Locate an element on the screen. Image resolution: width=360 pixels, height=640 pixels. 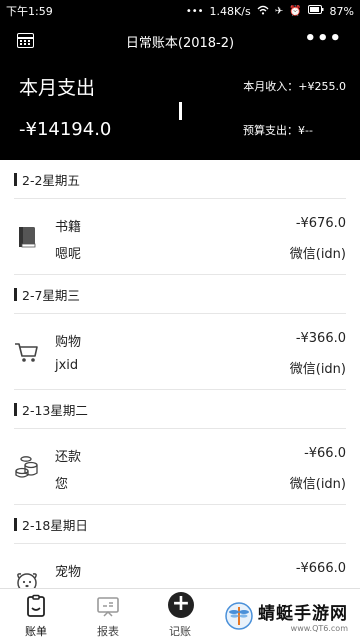
entry-note: 您 is located at coordinates (62, 484).